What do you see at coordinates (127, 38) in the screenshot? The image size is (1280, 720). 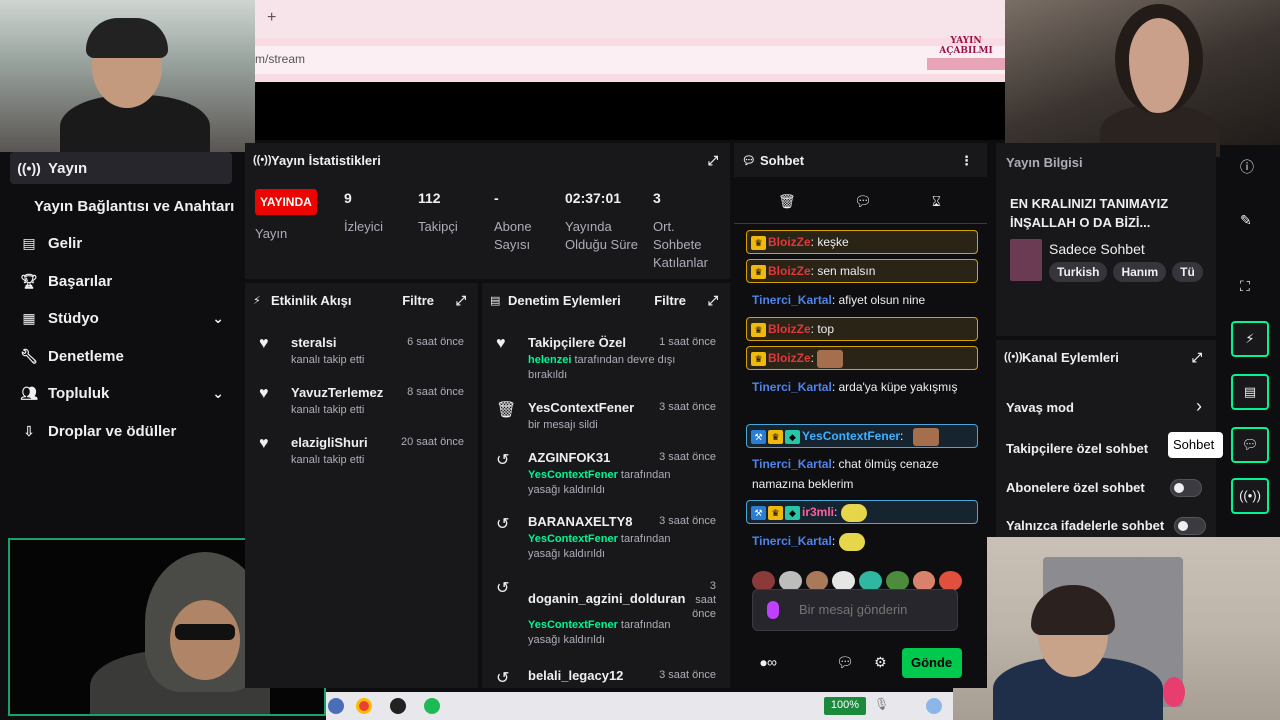 I see `headset` at bounding box center [127, 38].